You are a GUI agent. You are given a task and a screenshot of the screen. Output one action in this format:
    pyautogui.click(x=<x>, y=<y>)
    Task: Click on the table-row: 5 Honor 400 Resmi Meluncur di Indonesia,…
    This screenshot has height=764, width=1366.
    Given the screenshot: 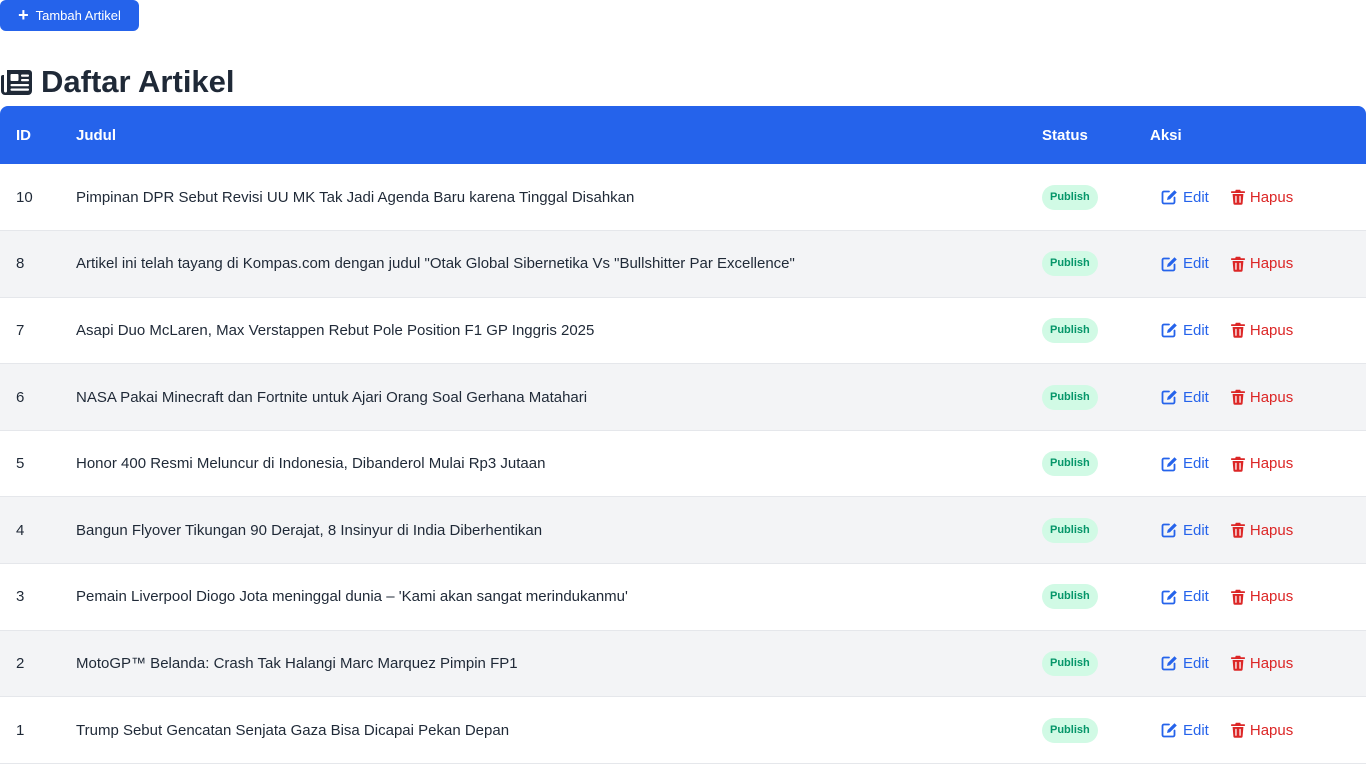 What is the action you would take?
    pyautogui.click(x=683, y=463)
    